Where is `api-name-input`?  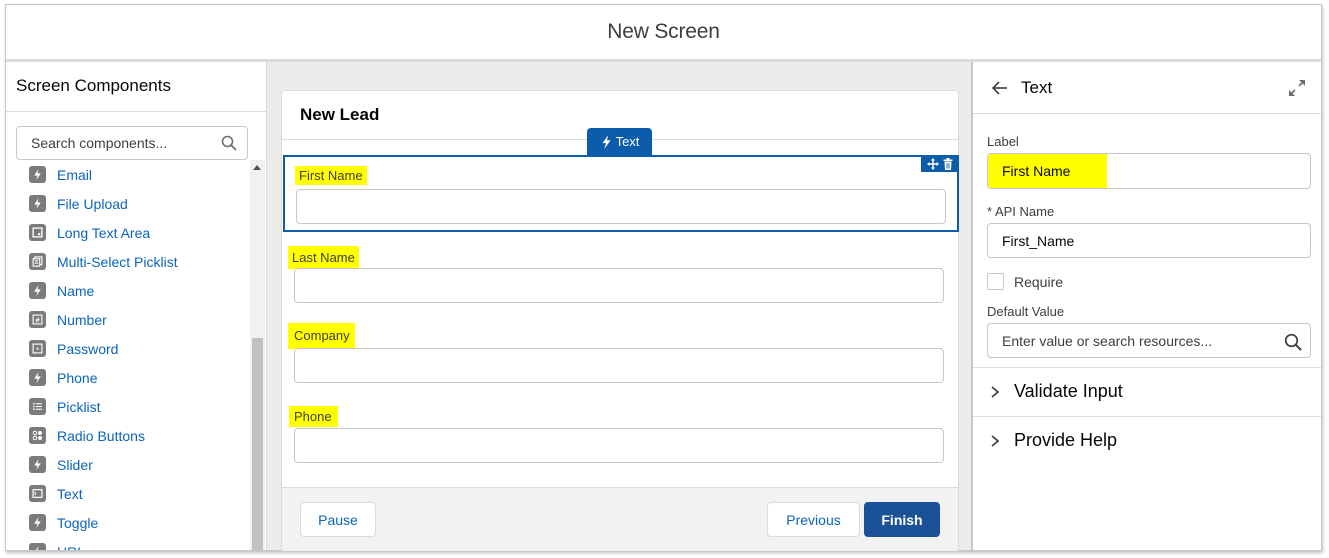 api-name-input is located at coordinates (1149, 240).